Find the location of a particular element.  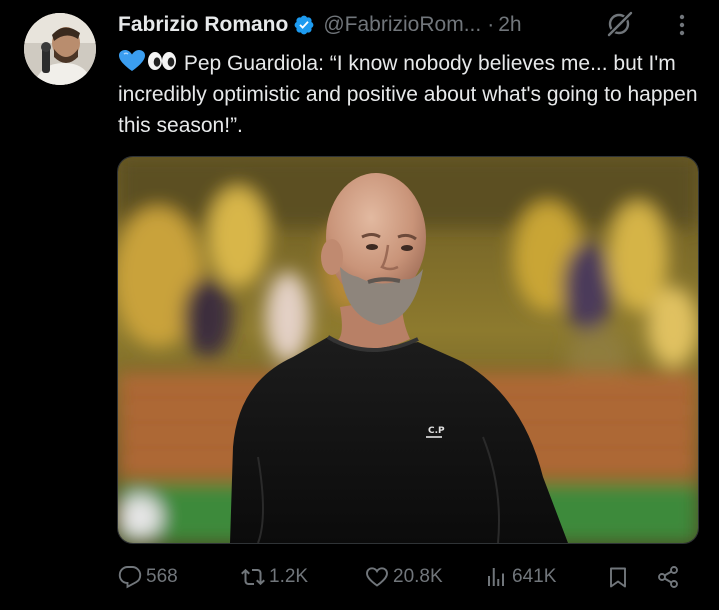

author-name: Fabrizio Romano is located at coordinates (203, 25).